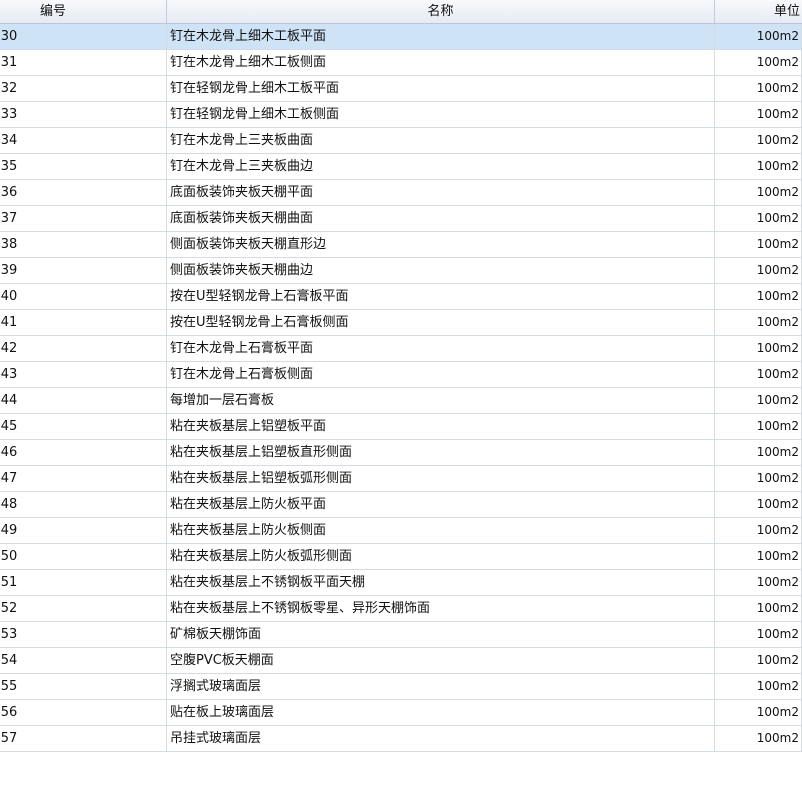 The height and width of the screenshot is (806, 802). I want to click on table-row: -41按在U型轻钢龙骨上石膏板侧面100m2, so click(401, 323).